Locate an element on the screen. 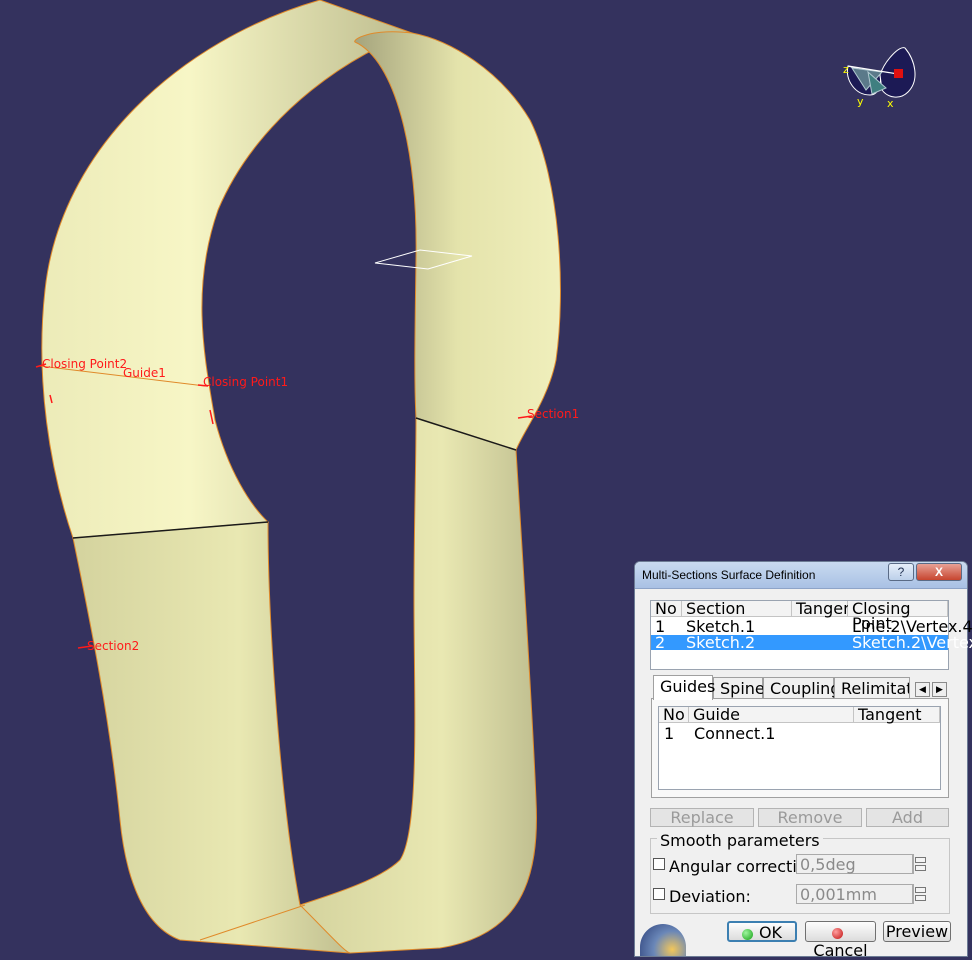  replace-button: Replace is located at coordinates (702, 817).